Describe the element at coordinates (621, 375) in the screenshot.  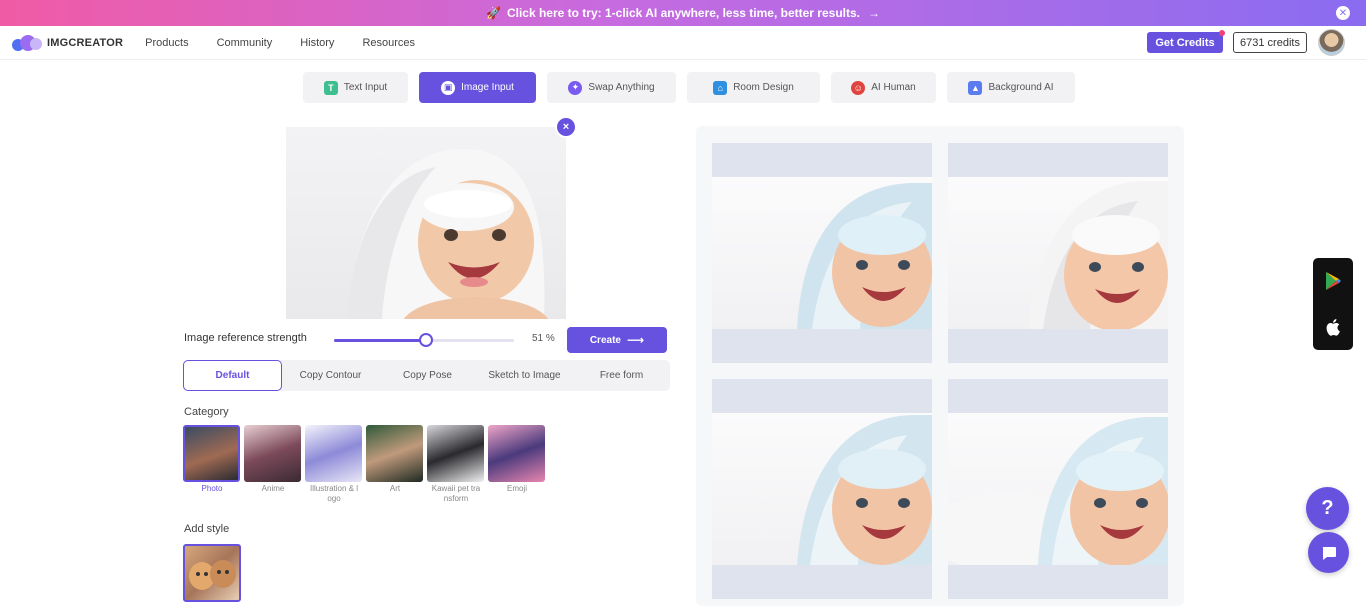
I see `mode-free-form: Free form` at that location.